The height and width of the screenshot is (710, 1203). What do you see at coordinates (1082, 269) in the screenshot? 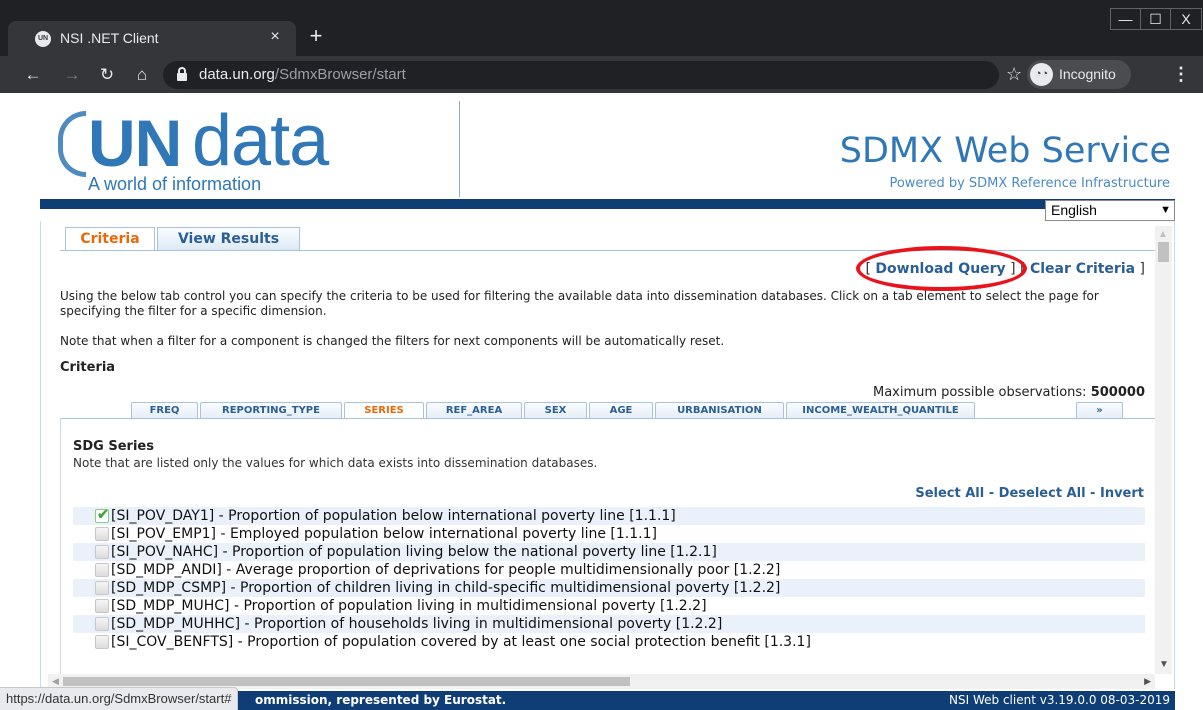
I see `clear-criteria-link: Clear Criteria` at bounding box center [1082, 269].